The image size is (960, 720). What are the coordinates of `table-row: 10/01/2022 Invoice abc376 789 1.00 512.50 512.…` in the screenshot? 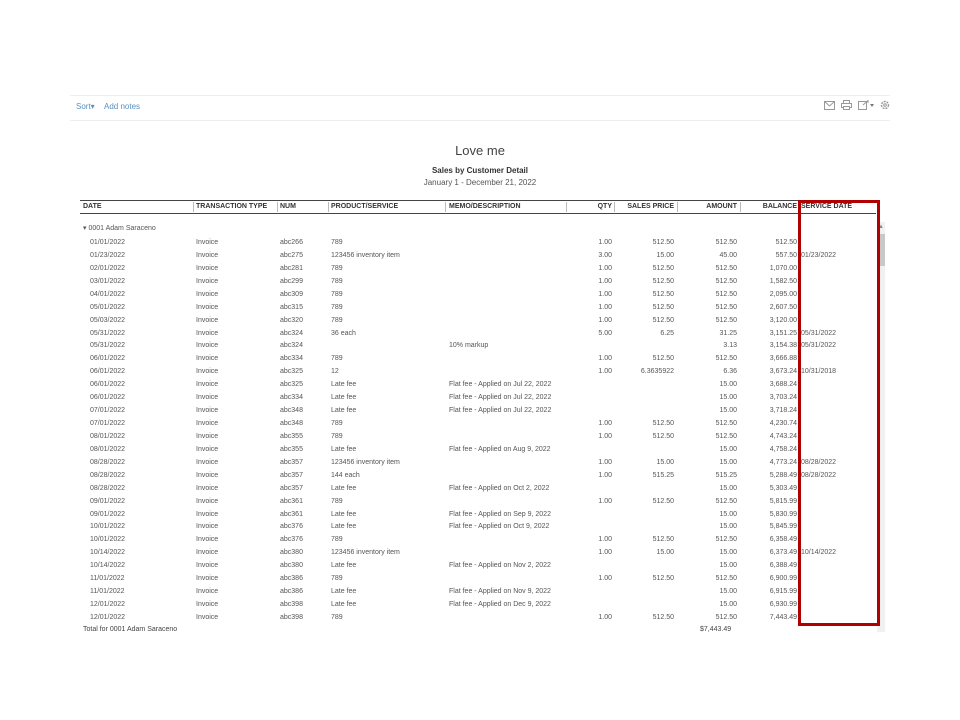 It's located at (478, 540).